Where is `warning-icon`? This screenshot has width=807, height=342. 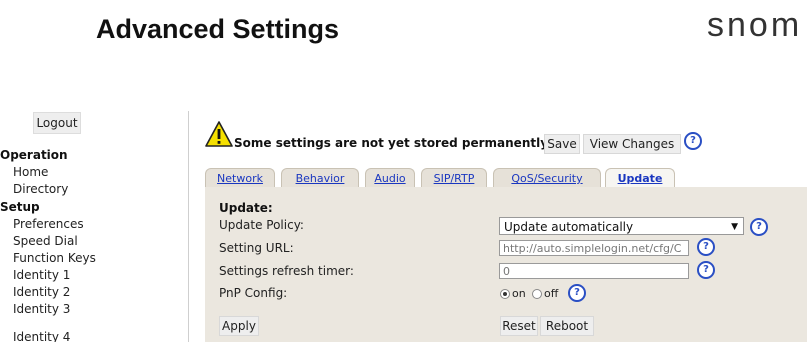
warning-icon is located at coordinates (219, 134).